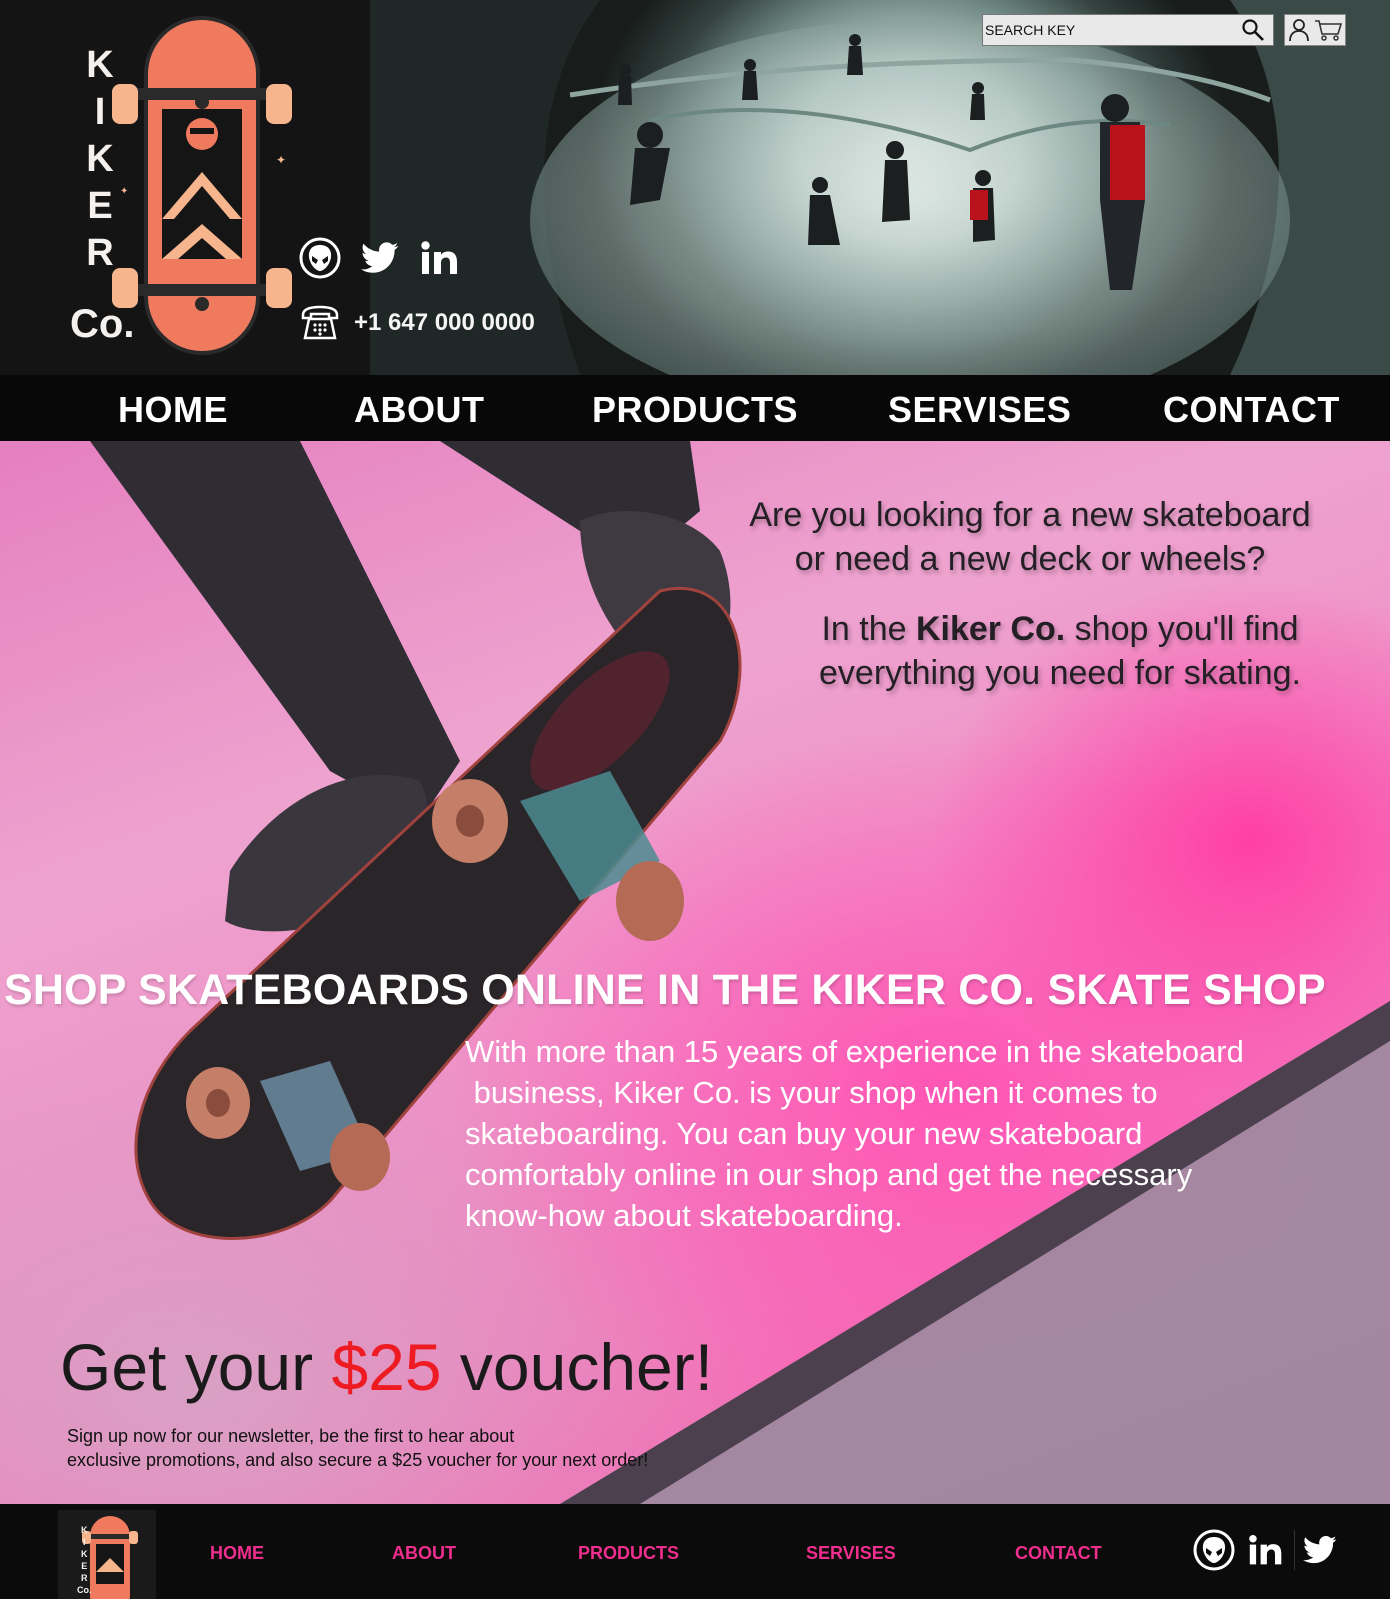 This screenshot has width=1390, height=1599. I want to click on red-shirt, so click(1127, 162).